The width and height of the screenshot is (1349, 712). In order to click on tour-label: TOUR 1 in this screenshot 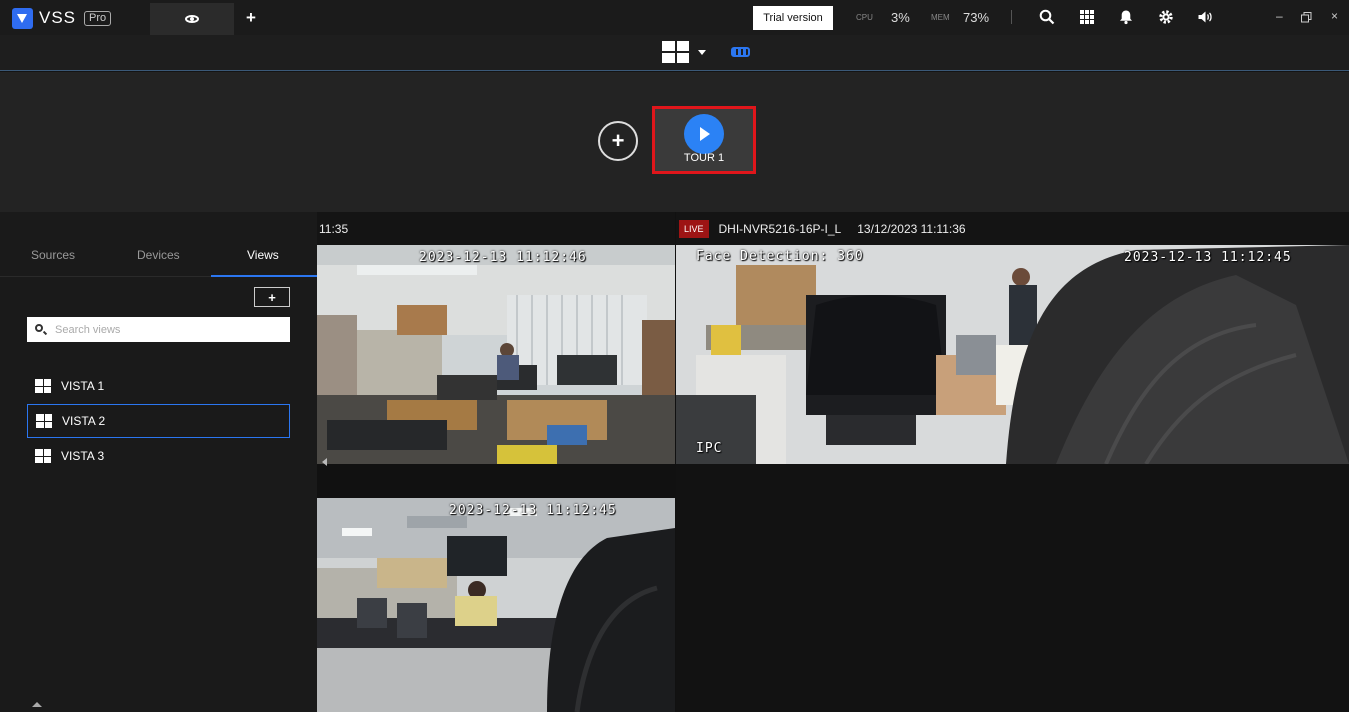, I will do `click(704, 158)`.